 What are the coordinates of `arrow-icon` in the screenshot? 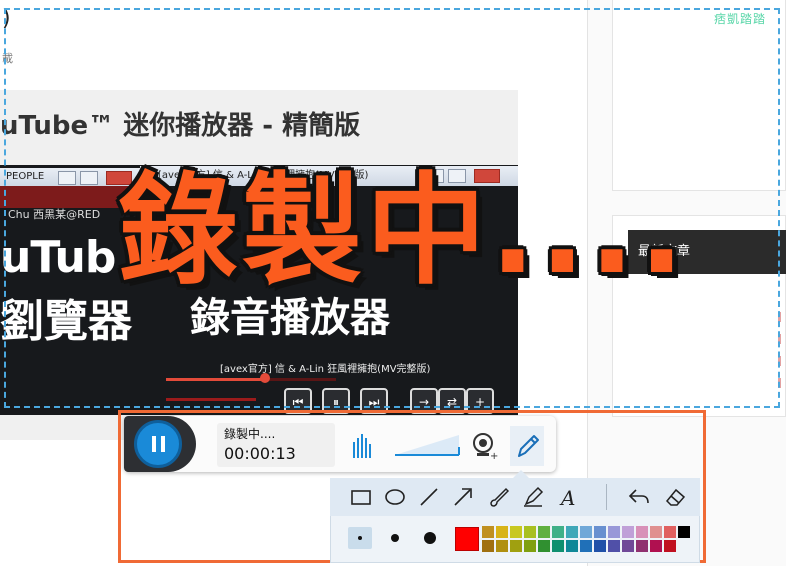 It's located at (463, 497).